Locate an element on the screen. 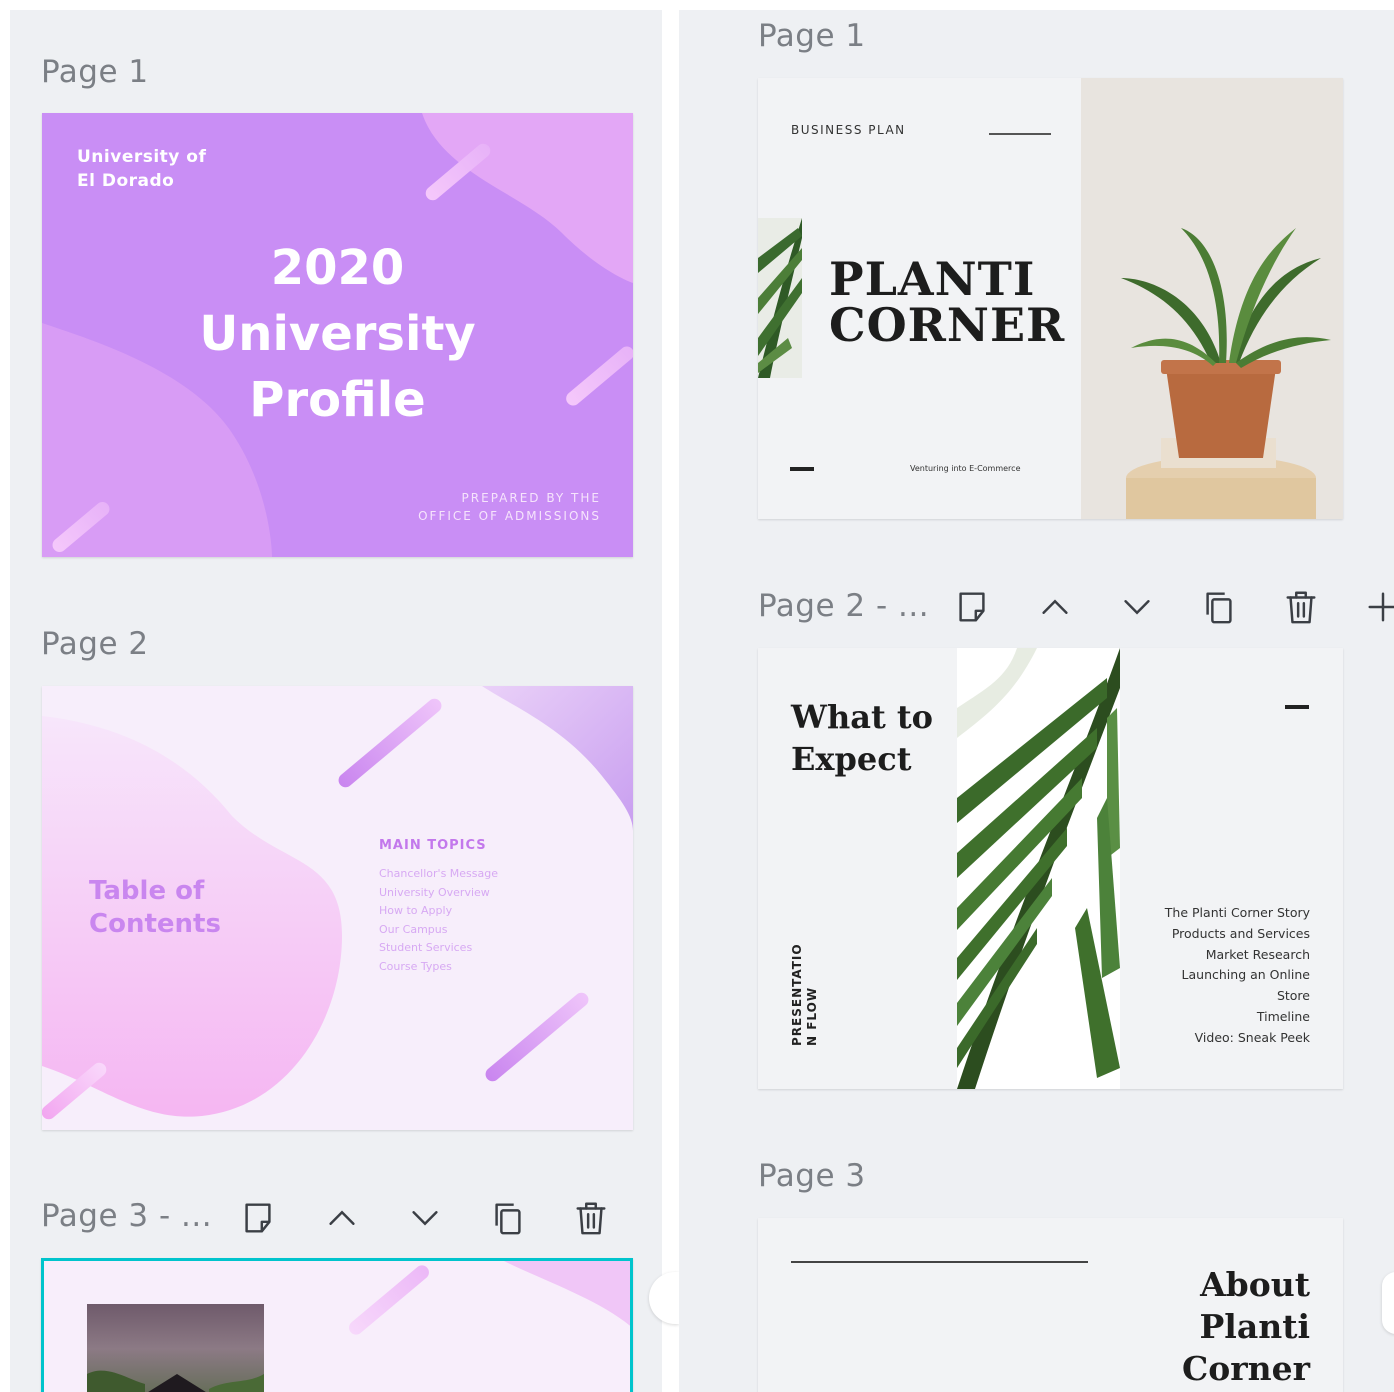 The image size is (1394, 1392). palm-leaf-photo is located at coordinates (1038, 868).